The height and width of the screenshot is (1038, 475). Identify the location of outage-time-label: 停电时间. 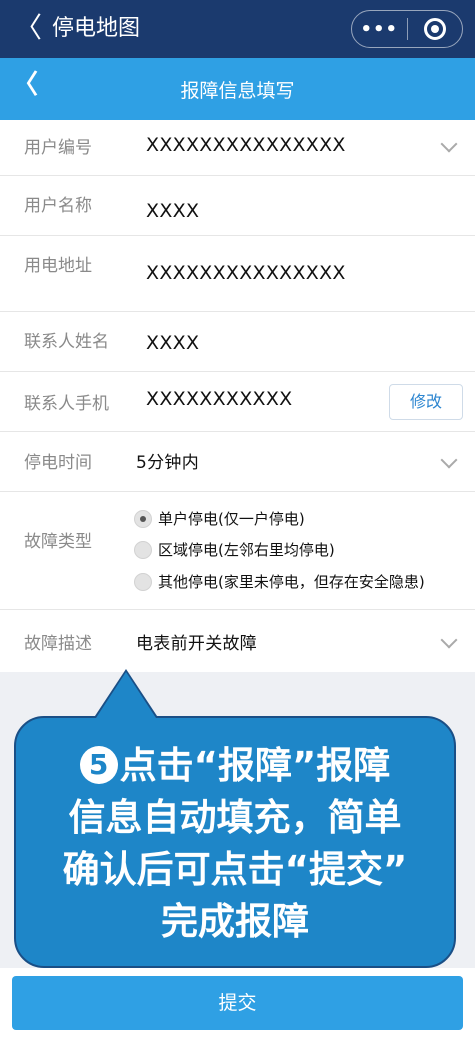
(58, 463).